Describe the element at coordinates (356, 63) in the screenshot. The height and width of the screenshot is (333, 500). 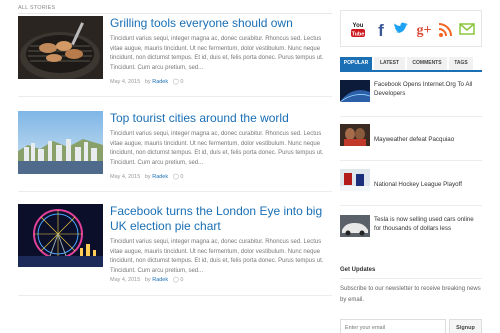
I see `tab-popular: POPULAR` at that location.